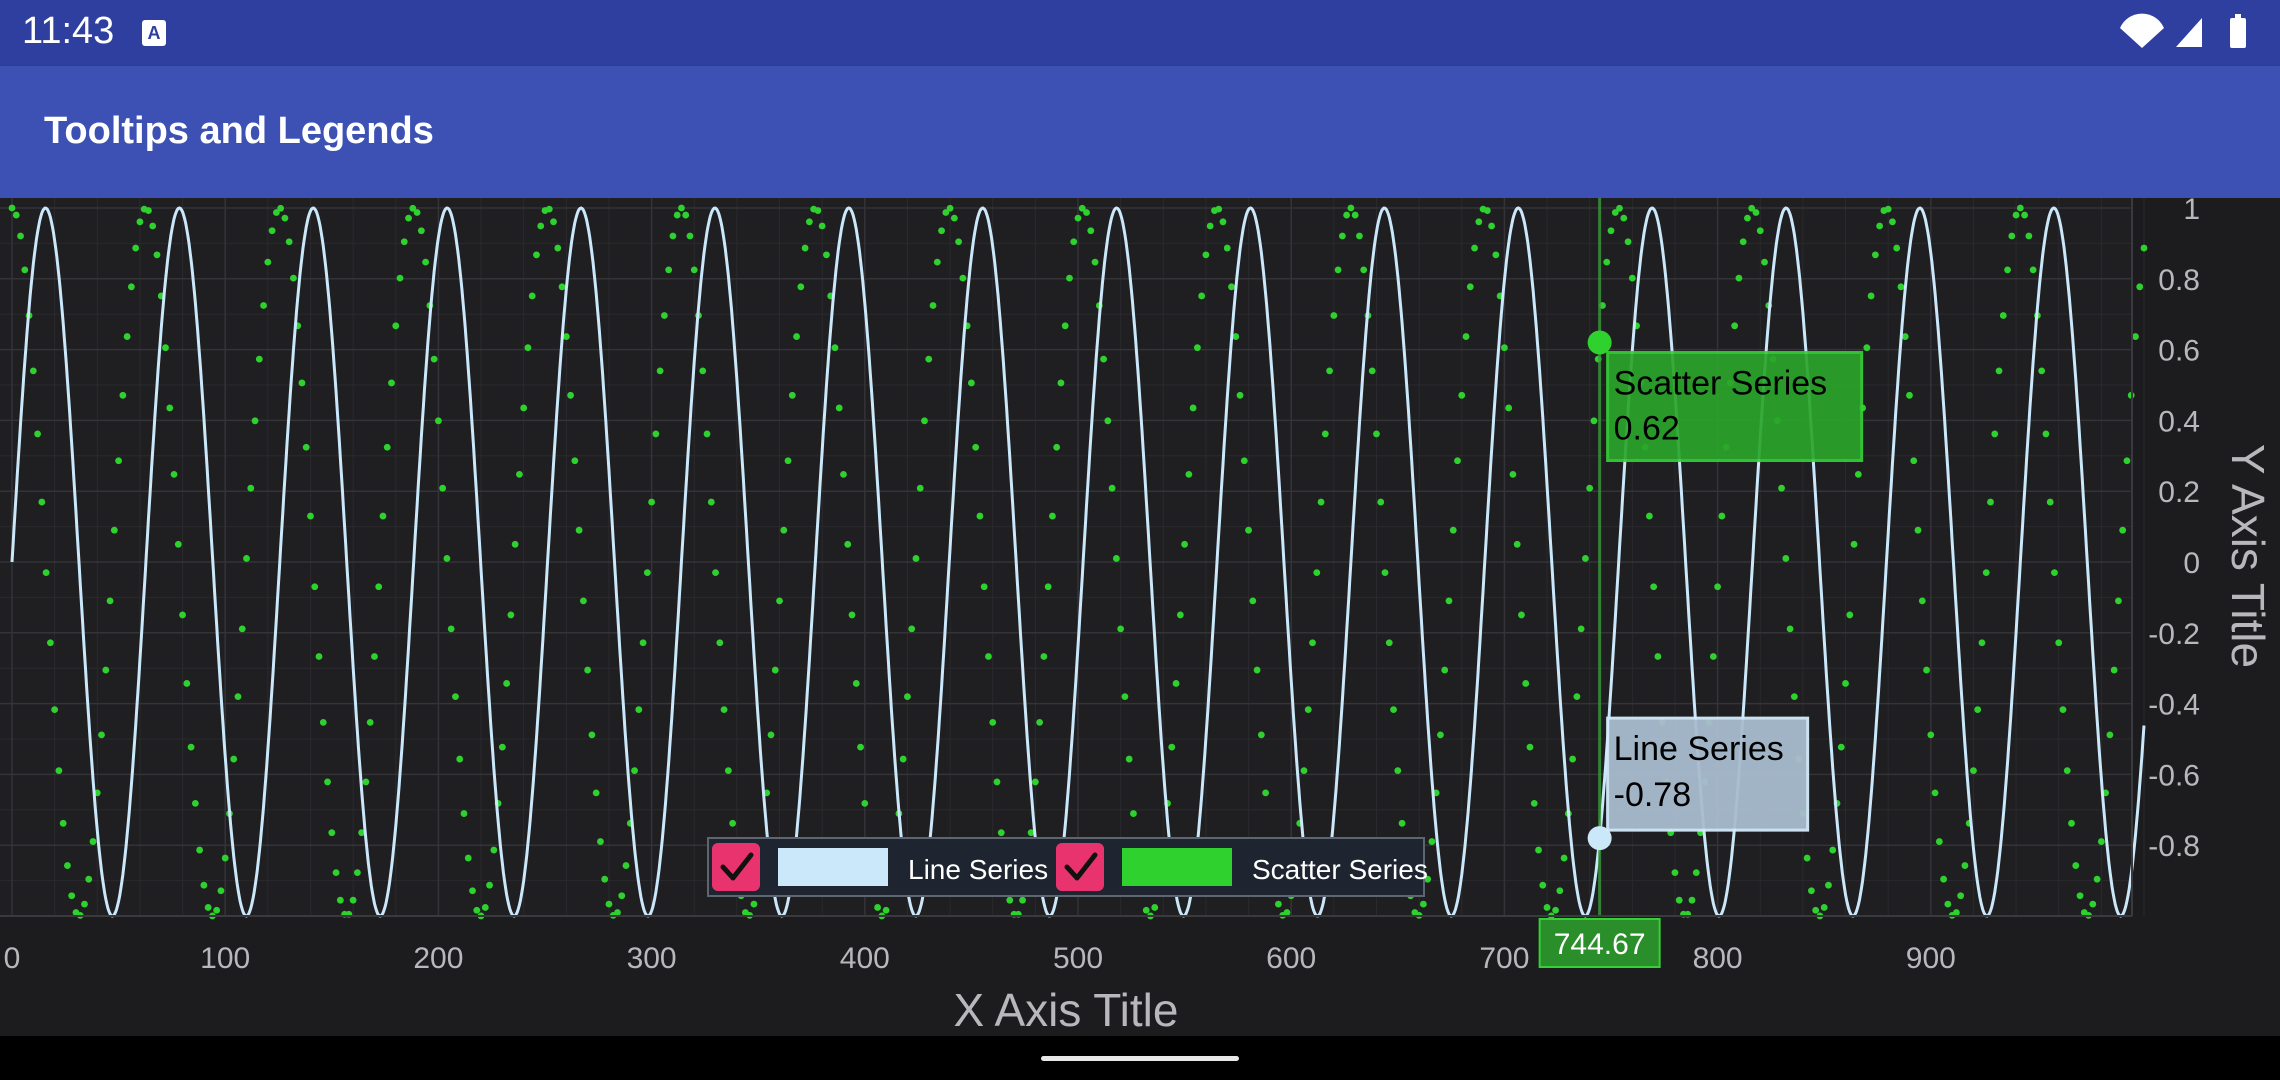 The image size is (2280, 1080). What do you see at coordinates (154, 33) in the screenshot?
I see `text-a-icon: A` at bounding box center [154, 33].